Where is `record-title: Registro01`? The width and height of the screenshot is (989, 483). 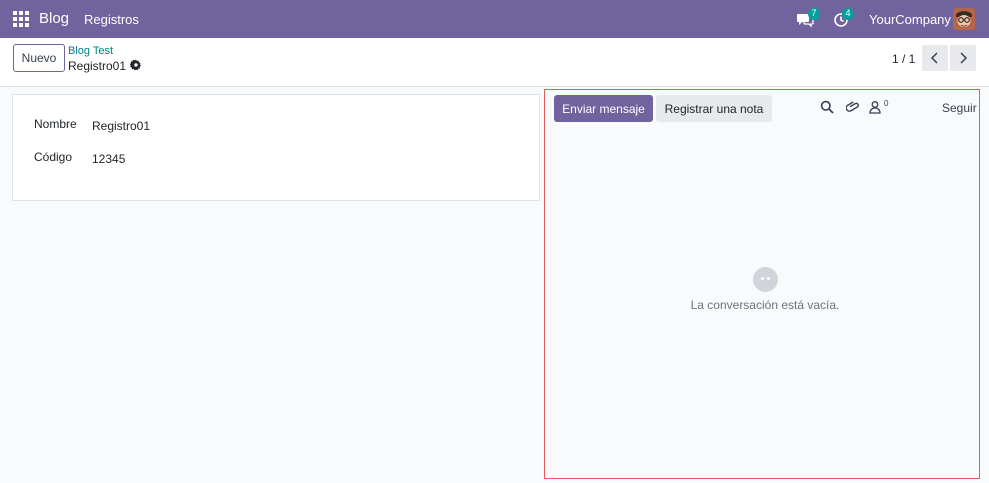
record-title: Registro01 is located at coordinates (97, 66).